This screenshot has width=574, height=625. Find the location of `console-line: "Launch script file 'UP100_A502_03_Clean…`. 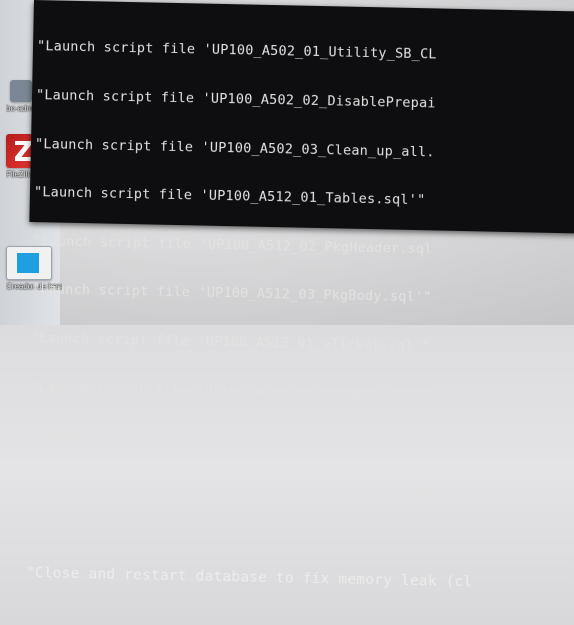

console-line: "Launch script file 'UP100_A502_03_Clean… is located at coordinates (234, 148).